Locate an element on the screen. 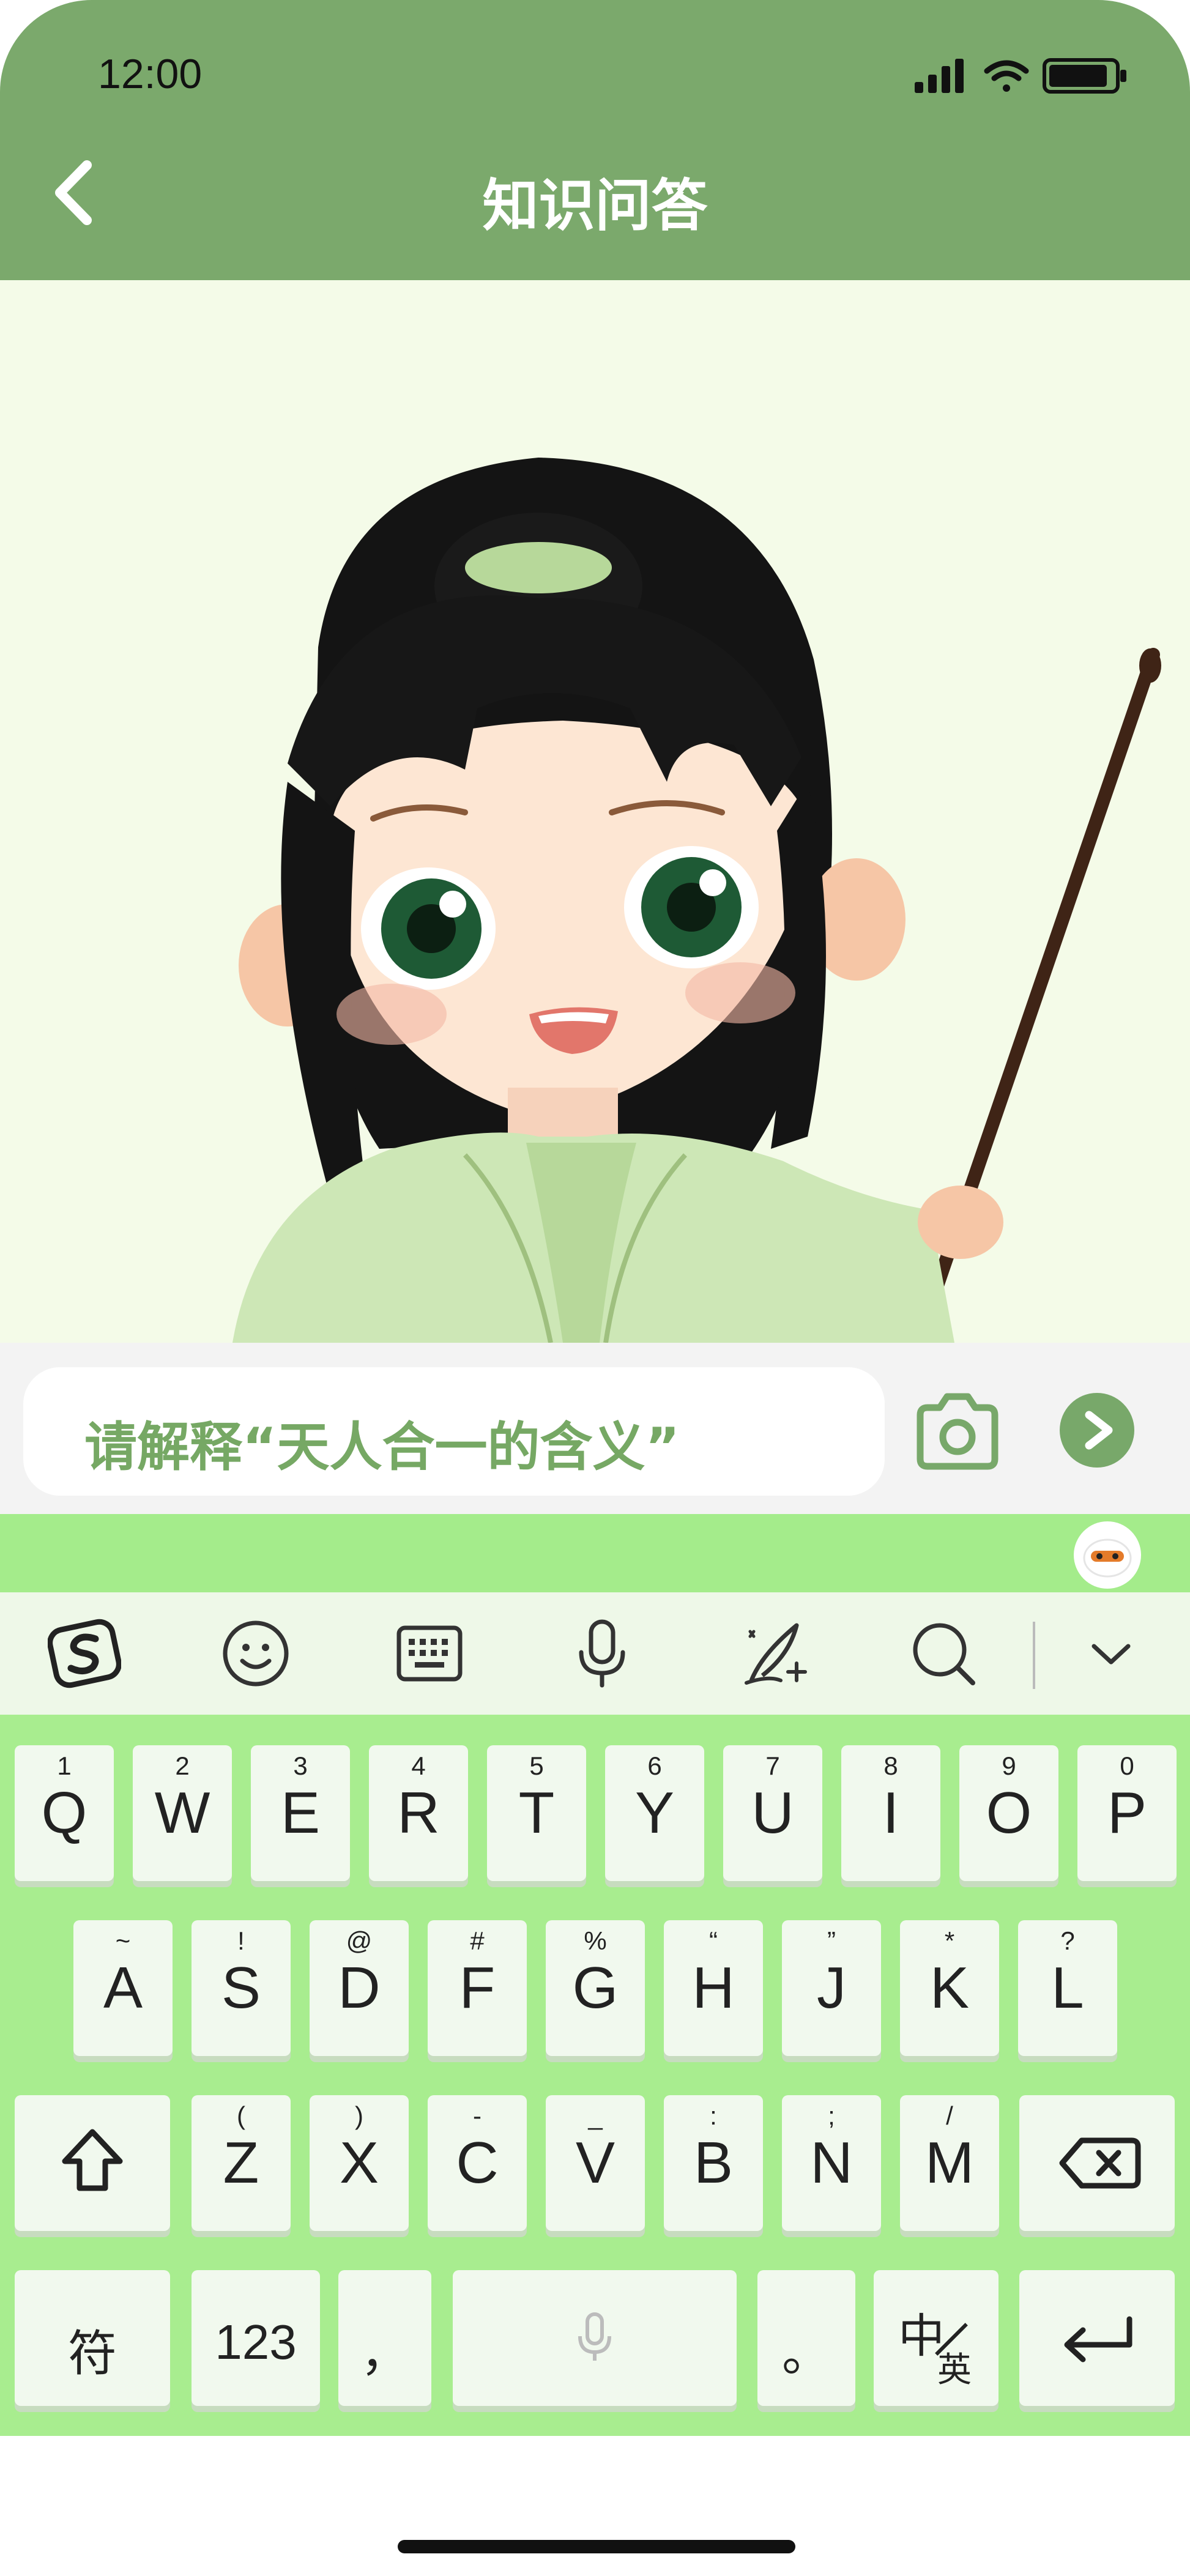 The image size is (1190, 2576). key-l-label: L is located at coordinates (1067, 1988).